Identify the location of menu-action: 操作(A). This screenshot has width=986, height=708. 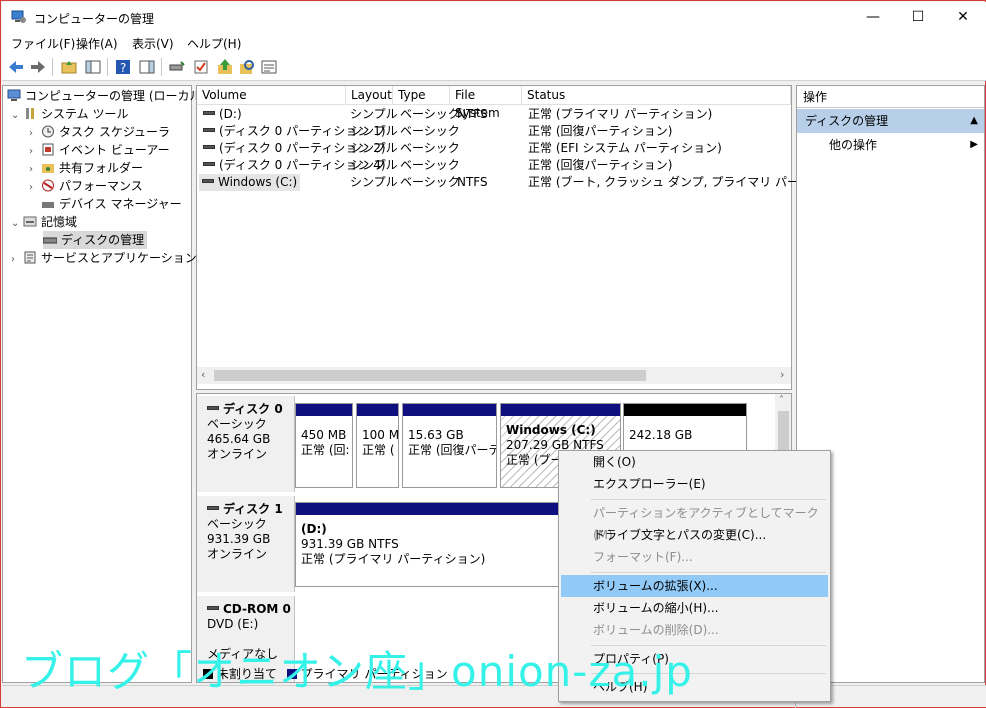
(97, 43).